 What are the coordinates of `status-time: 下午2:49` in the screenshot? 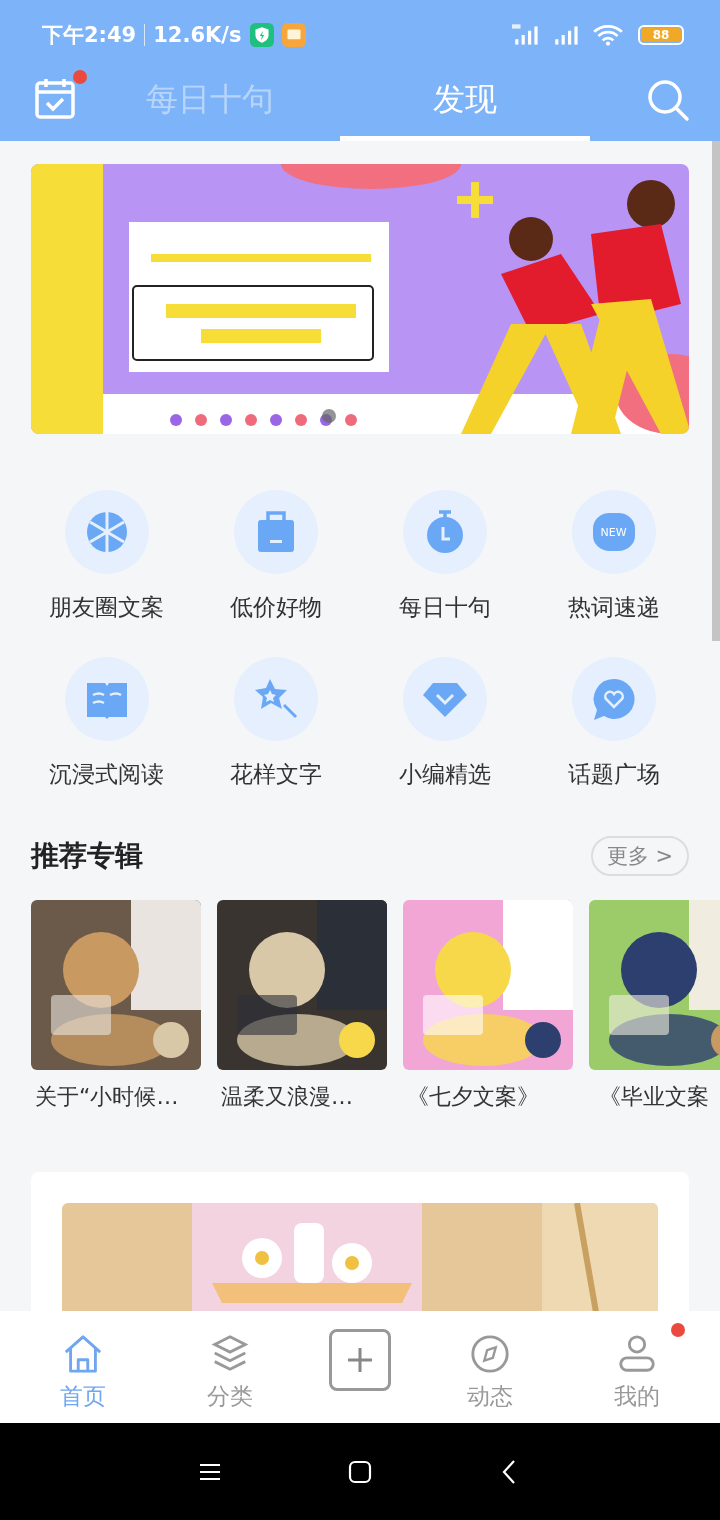 It's located at (89, 35).